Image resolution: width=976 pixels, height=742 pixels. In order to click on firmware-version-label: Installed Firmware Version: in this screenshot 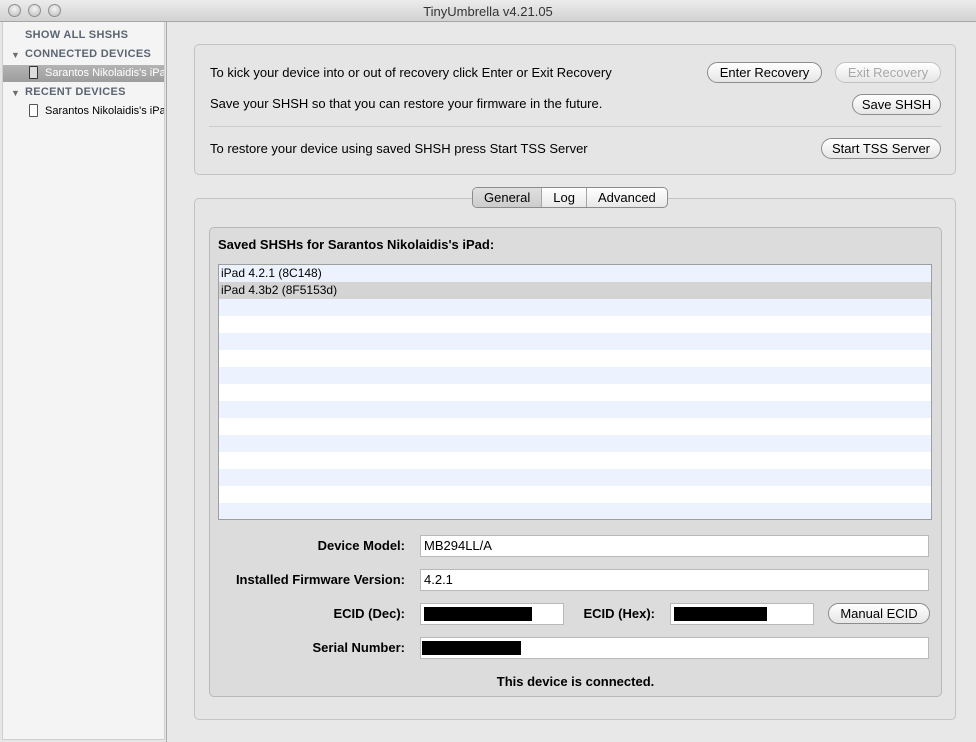, I will do `click(320, 579)`.